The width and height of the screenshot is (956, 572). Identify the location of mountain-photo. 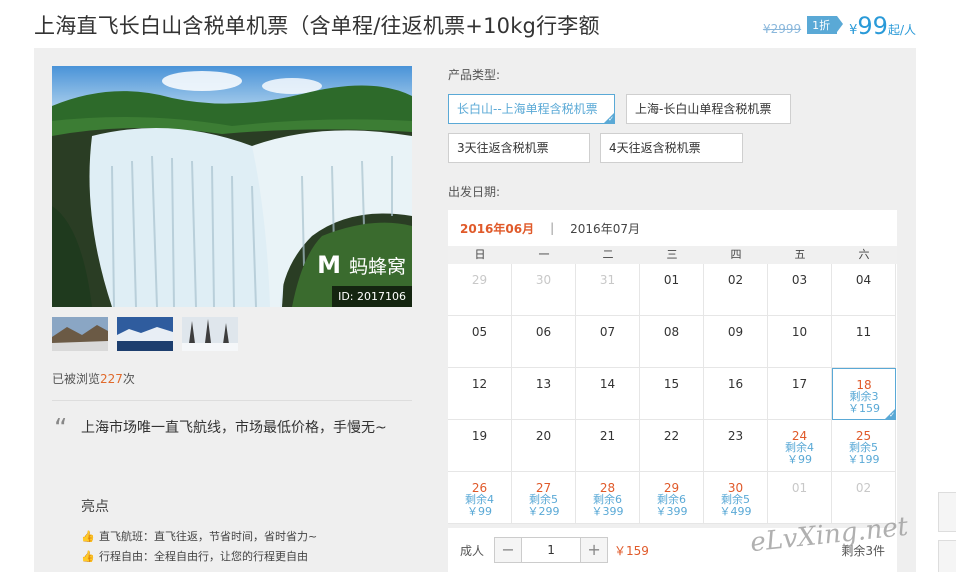
(80, 334).